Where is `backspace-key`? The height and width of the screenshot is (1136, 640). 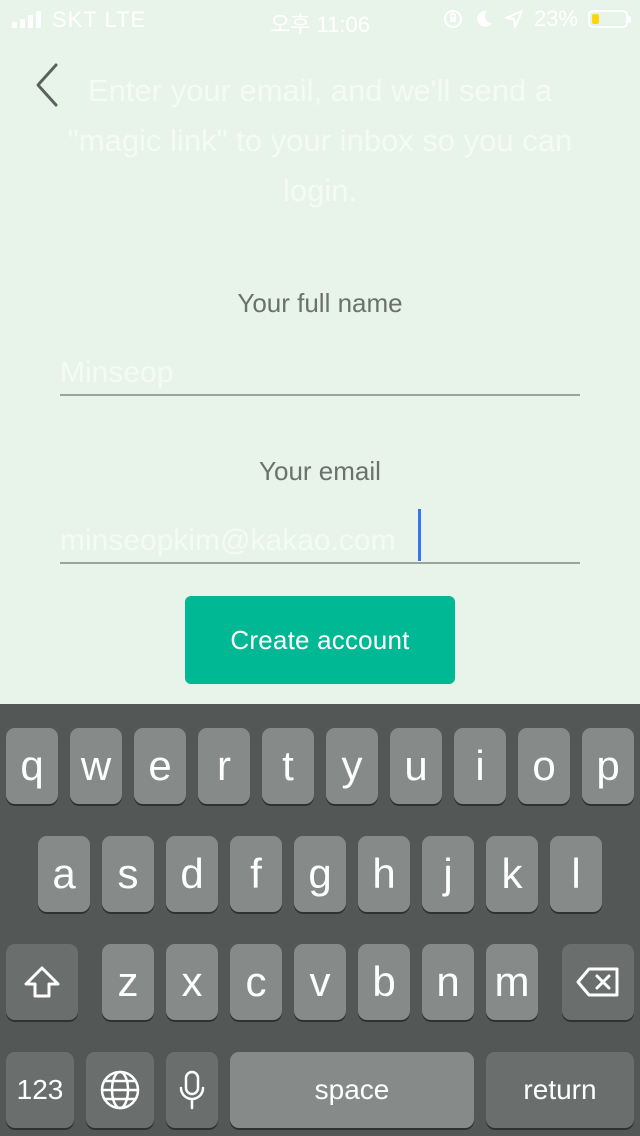
backspace-key is located at coordinates (598, 982).